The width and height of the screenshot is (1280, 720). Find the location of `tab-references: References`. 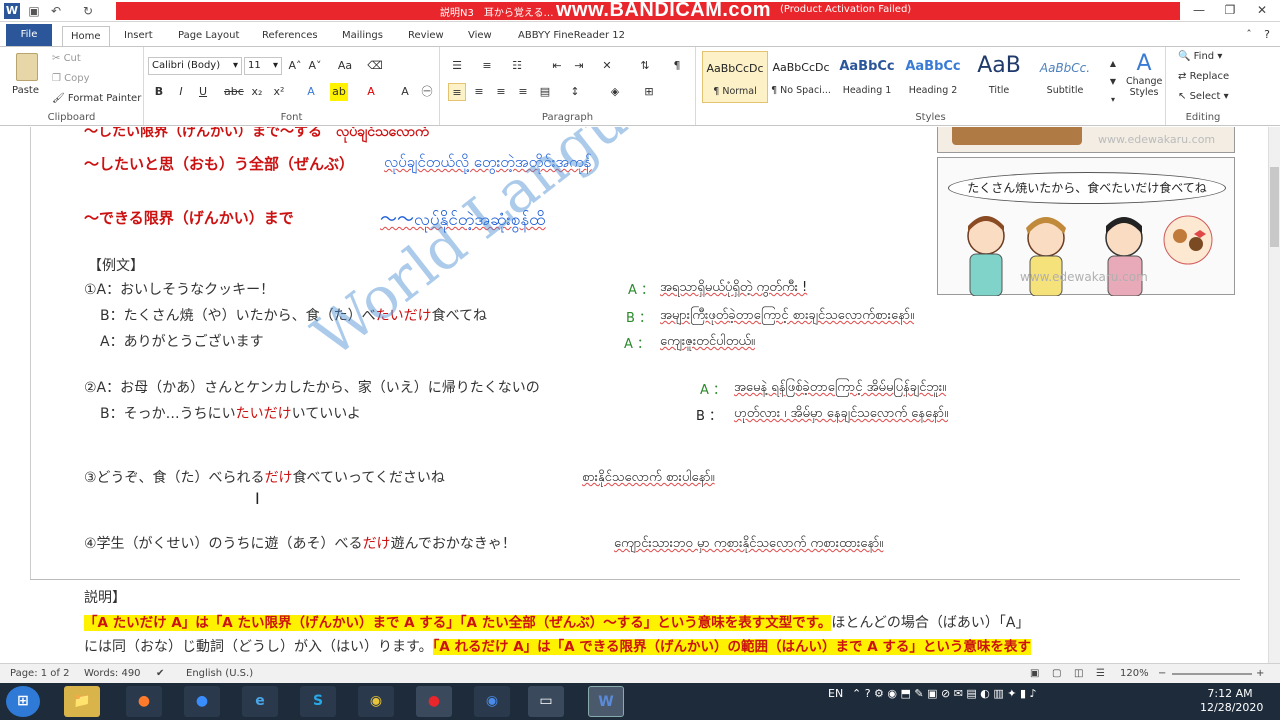

tab-references: References is located at coordinates (290, 36).